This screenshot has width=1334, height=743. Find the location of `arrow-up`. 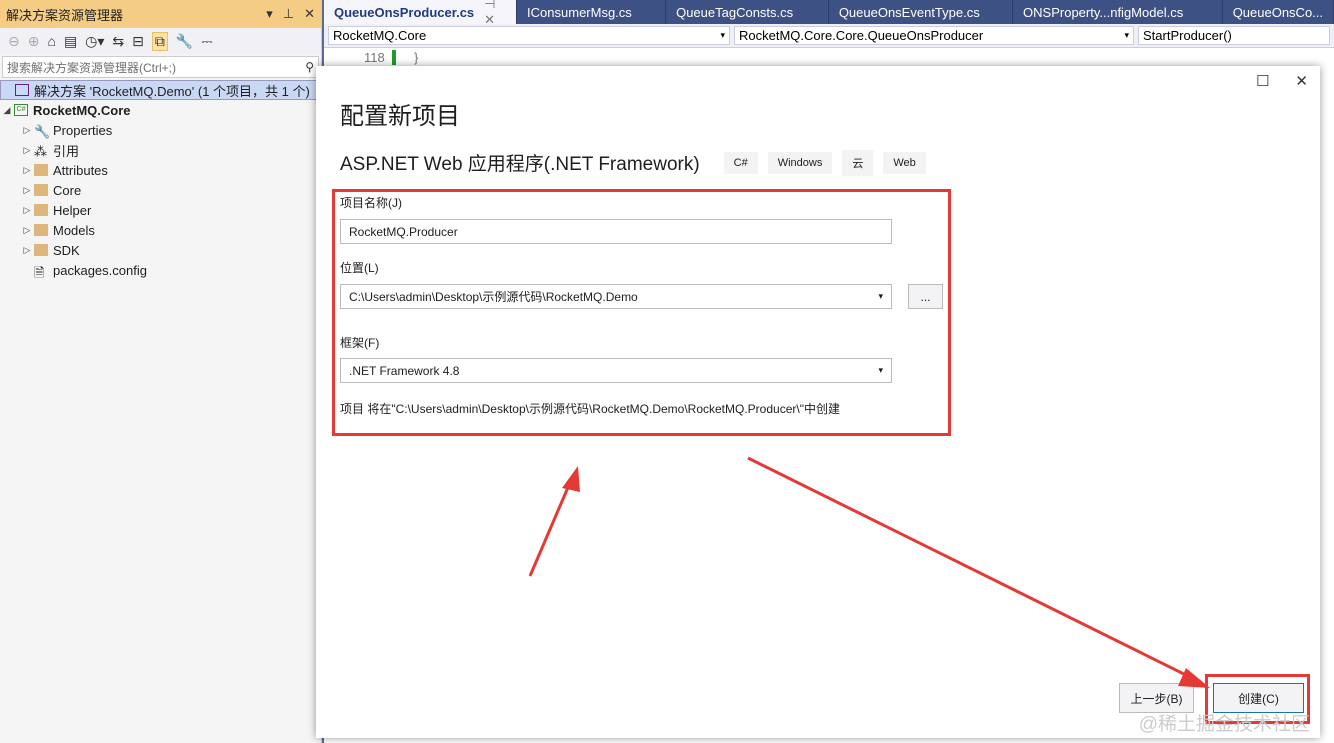

arrow-up is located at coordinates (551, 527).